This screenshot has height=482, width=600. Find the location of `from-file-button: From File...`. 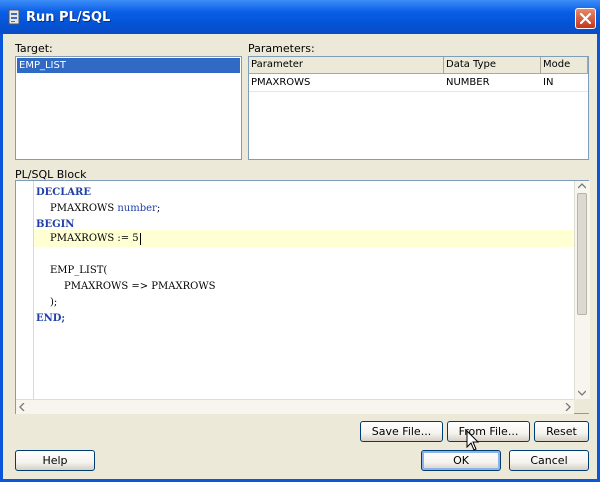

from-file-button: From File... is located at coordinates (488, 431).